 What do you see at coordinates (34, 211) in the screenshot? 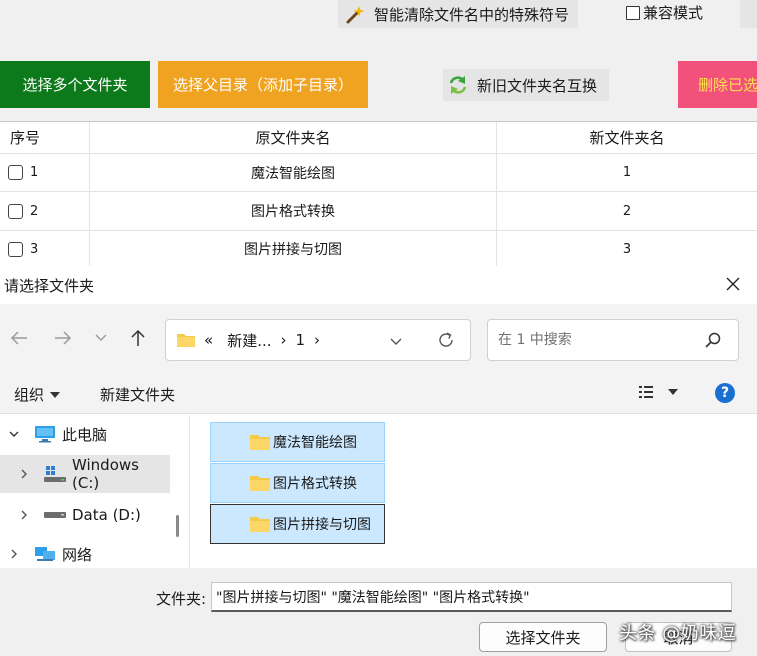
I see `row-index: 2` at bounding box center [34, 211].